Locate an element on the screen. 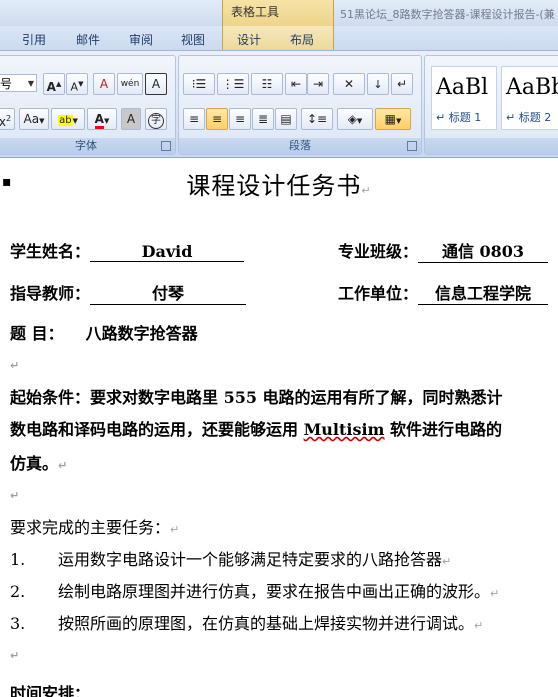  paragraph-group: ⁝☰ ⋮☰ ☷ ⇤ ⇥ ✕ ↓ ↵ ≡ ≡ ≡ ≣ ▤ ↕≡ ◈▼ ▦▼ 段落 is located at coordinates (300, 105).